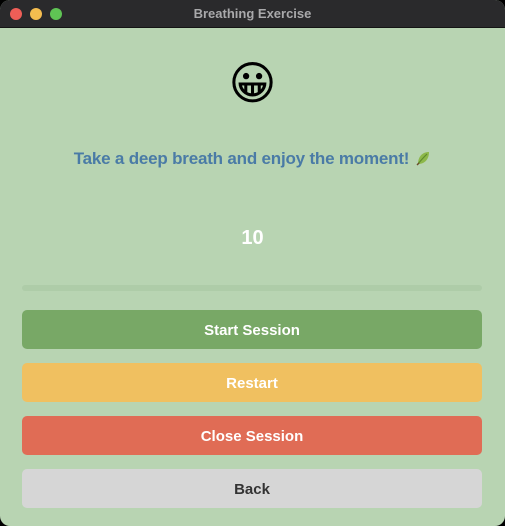 This screenshot has height=526, width=505. What do you see at coordinates (252, 382) in the screenshot?
I see `restart-button: Restart` at bounding box center [252, 382].